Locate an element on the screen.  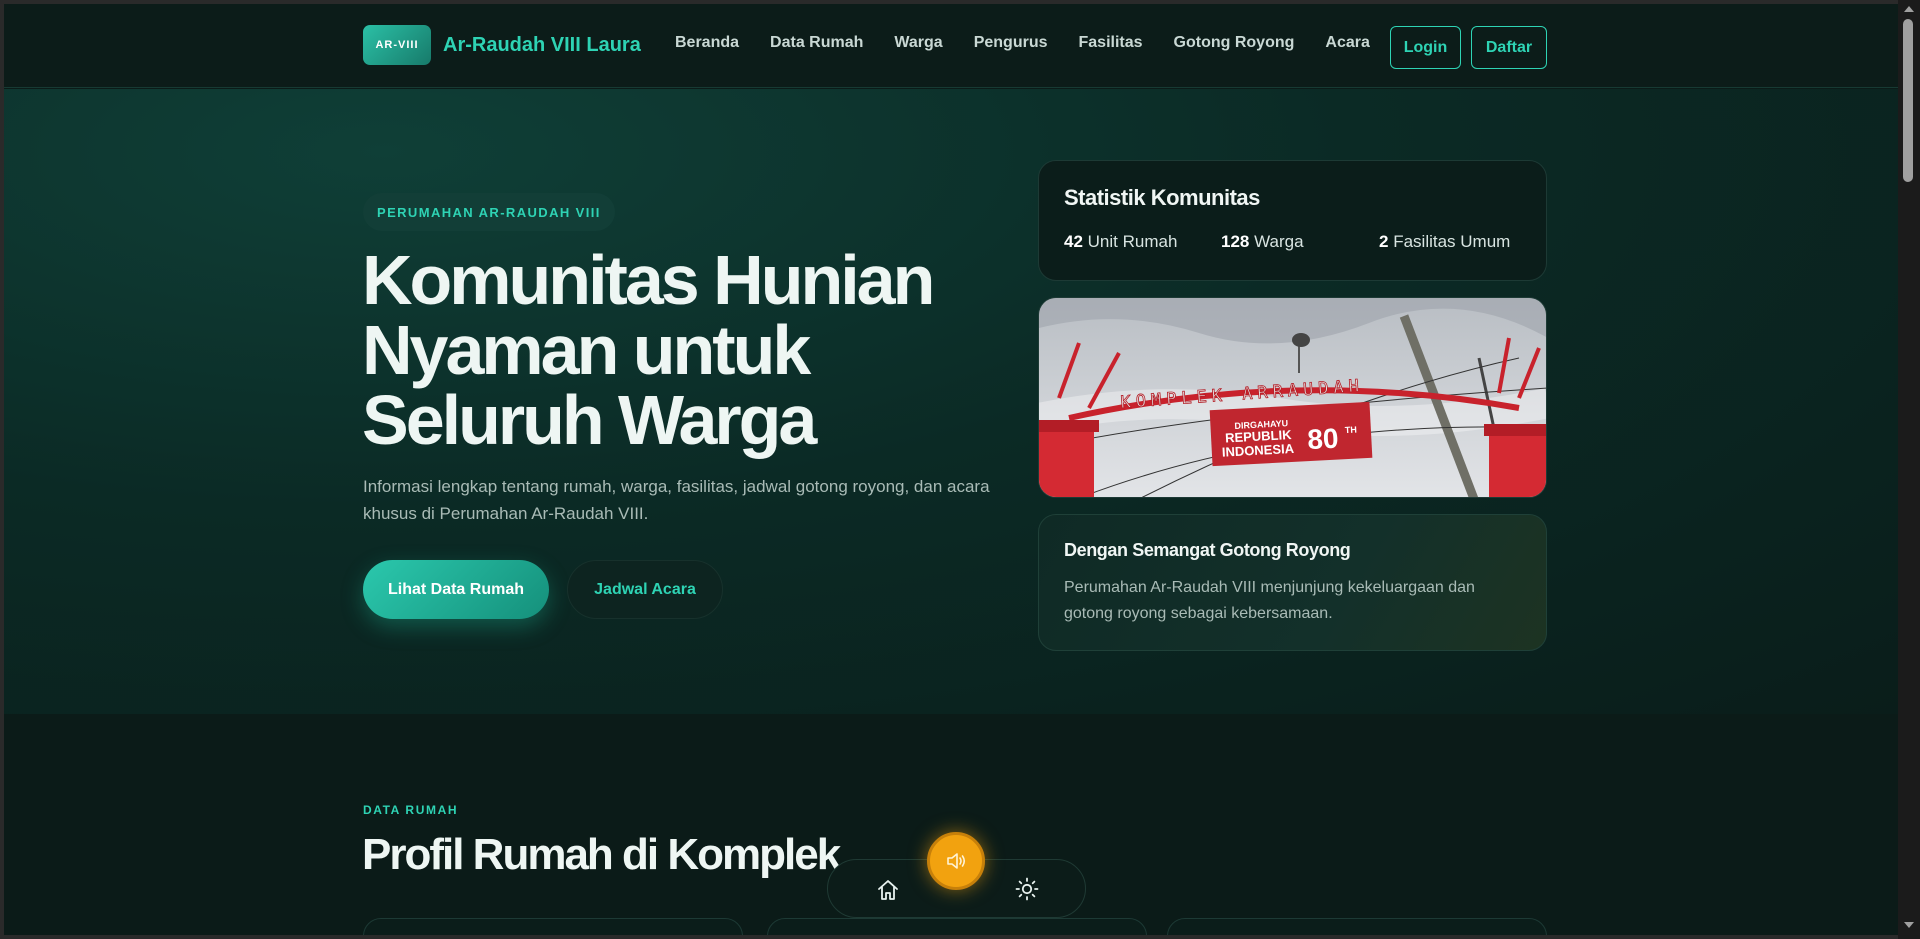
nav-data-rumah: Data Rumah is located at coordinates (816, 43).